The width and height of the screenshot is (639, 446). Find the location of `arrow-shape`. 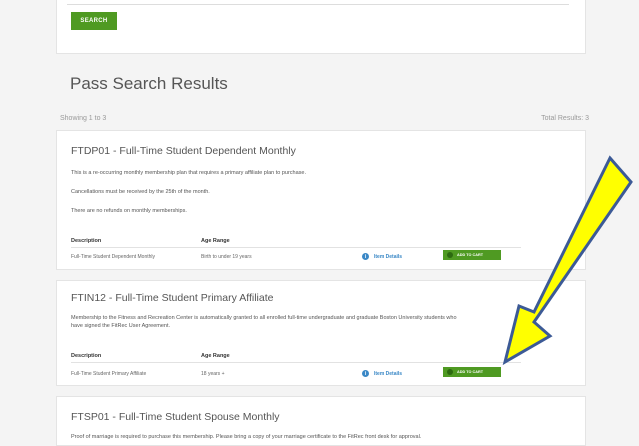

arrow-shape is located at coordinates (567, 260).